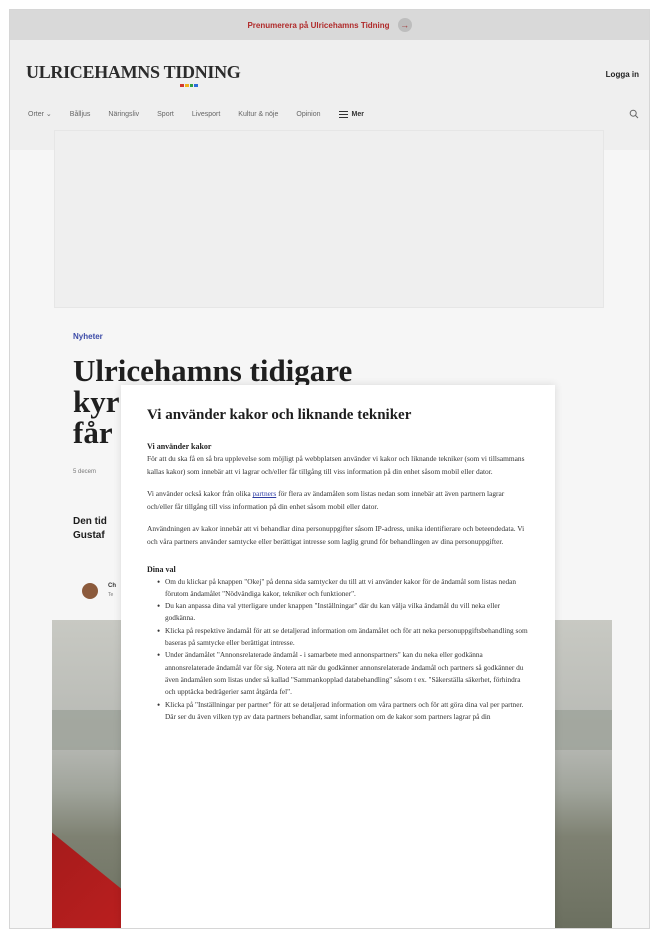 Image resolution: width=657 pixels, height=936 pixels. What do you see at coordinates (133, 72) in the screenshot?
I see `site-logo: ULRICEHAMNS TIDNING` at bounding box center [133, 72].